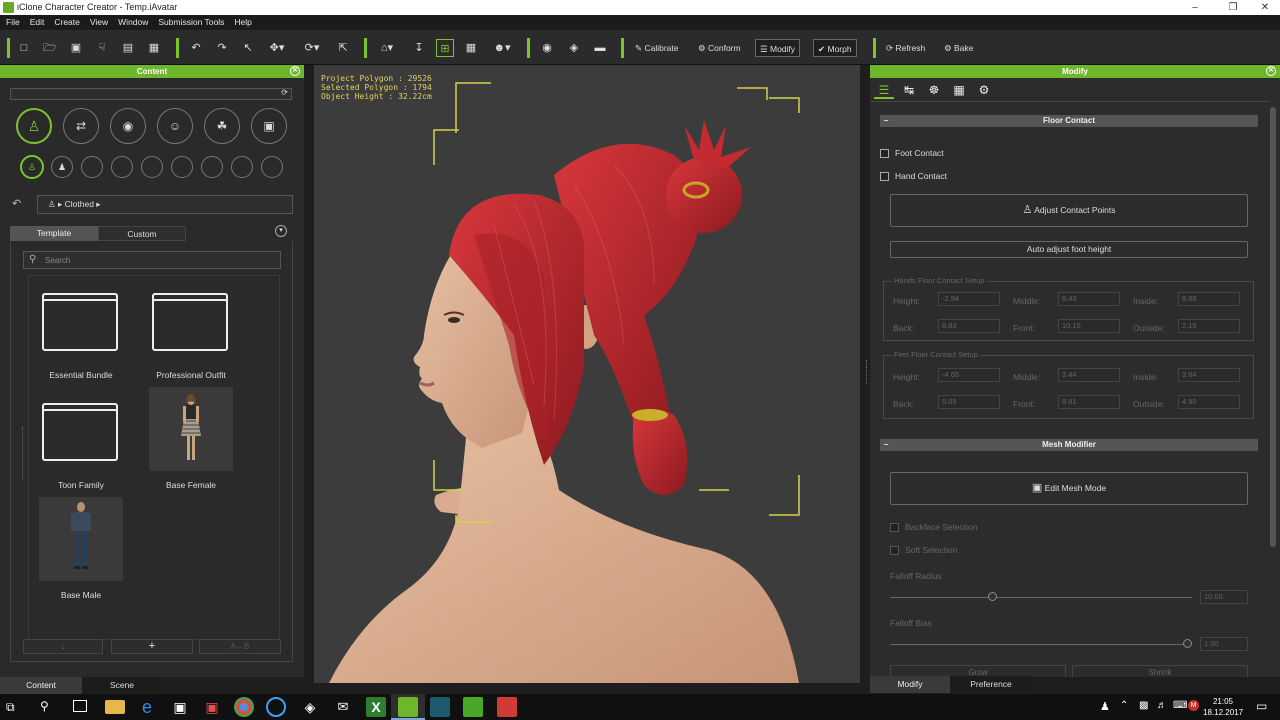 Image resolution: width=1280 pixels, height=720 pixels. I want to click on refresh-button: ⟳ Refresh, so click(905, 48).